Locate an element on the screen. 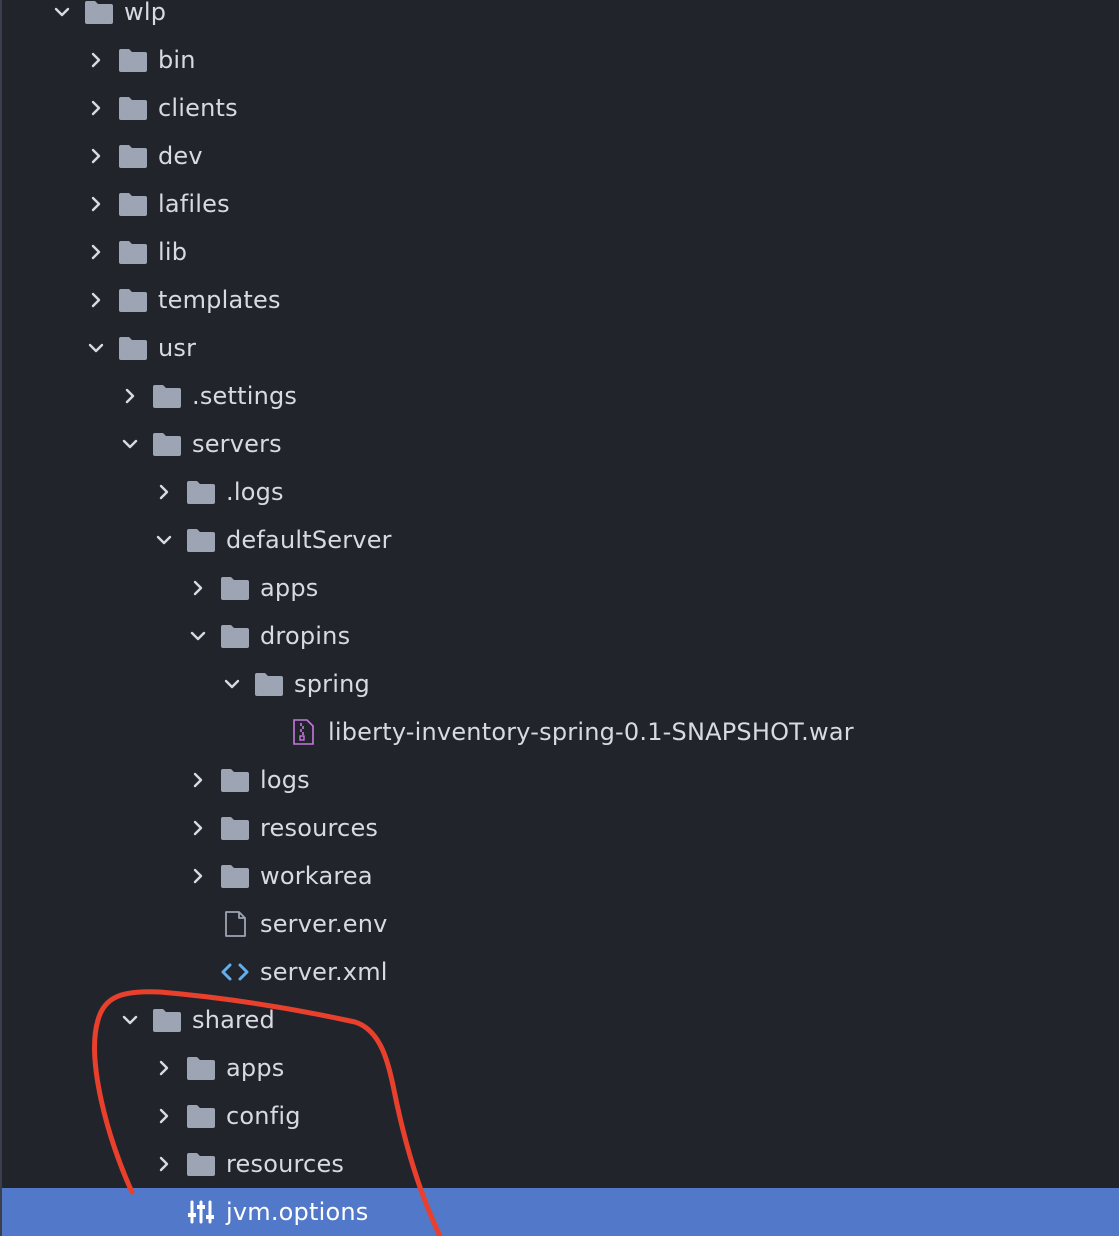 This screenshot has height=1236, width=1119. tree-row-config: config is located at coordinates (560, 1116).